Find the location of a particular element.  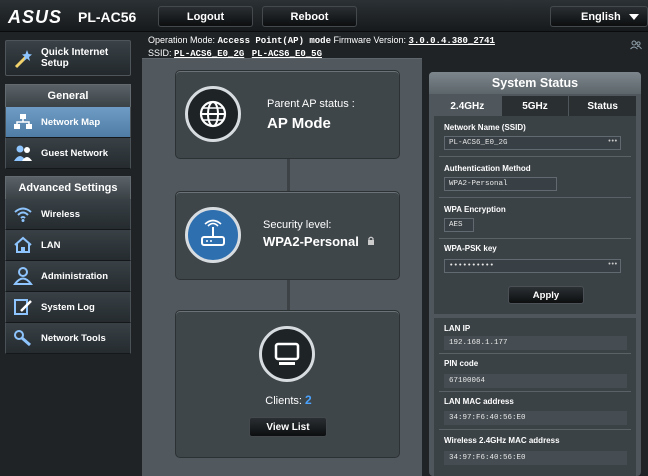

admin-user-icon is located at coordinates (23, 276).